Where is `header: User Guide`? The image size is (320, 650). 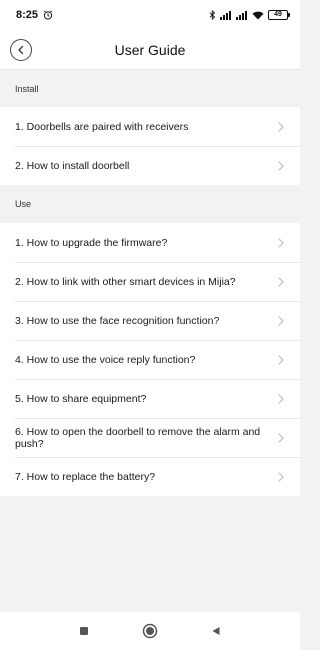 header: User Guide is located at coordinates (150, 50).